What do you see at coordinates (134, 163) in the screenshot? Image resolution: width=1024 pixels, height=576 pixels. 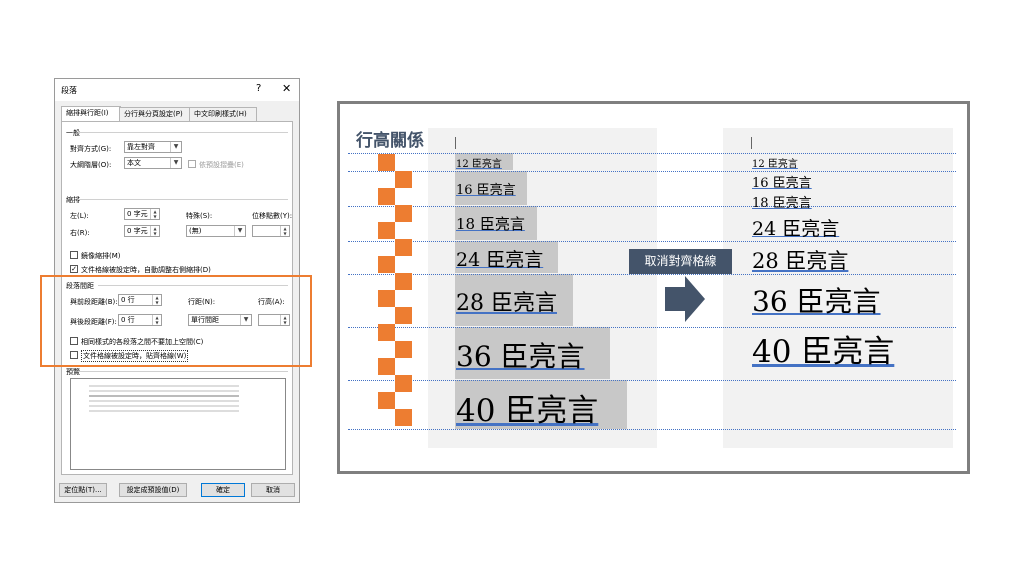 I see `outline-level-value: 本文` at bounding box center [134, 163].